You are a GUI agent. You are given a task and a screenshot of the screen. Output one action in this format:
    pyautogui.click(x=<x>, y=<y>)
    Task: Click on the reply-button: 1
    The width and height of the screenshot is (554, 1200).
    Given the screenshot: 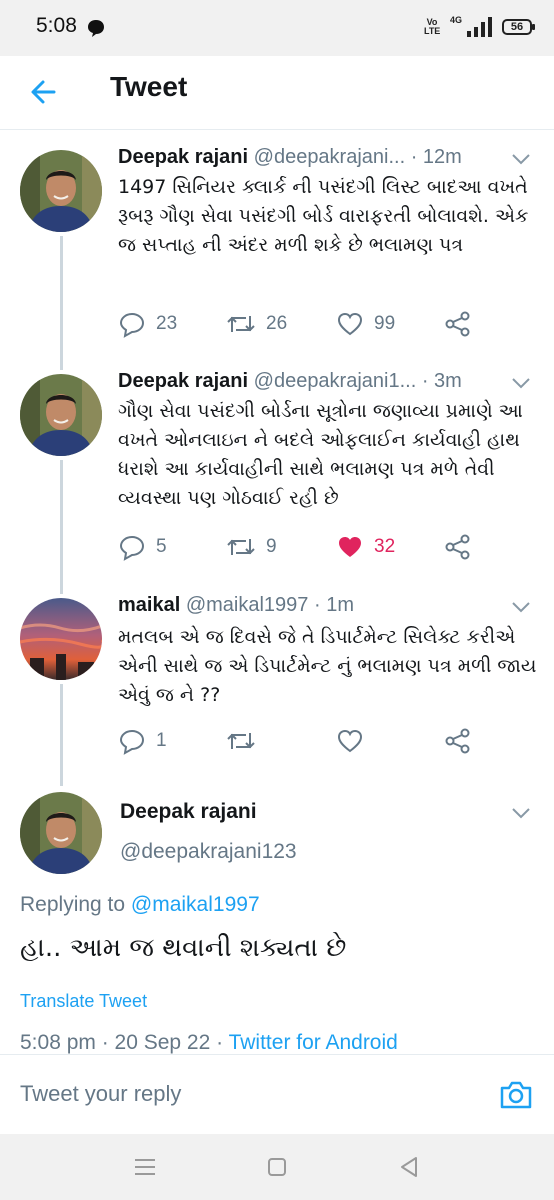 What is the action you would take?
    pyautogui.click(x=142, y=741)
    